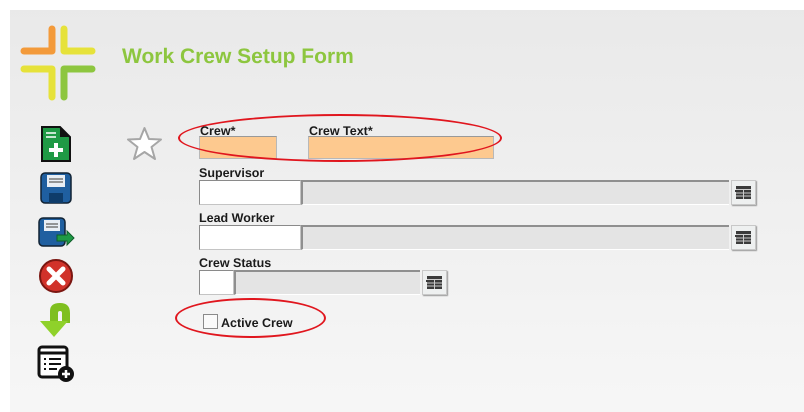 Image resolution: width=804 pixels, height=412 pixels. Describe the element at coordinates (56, 275) in the screenshot. I see `cancel-x-icon` at that location.